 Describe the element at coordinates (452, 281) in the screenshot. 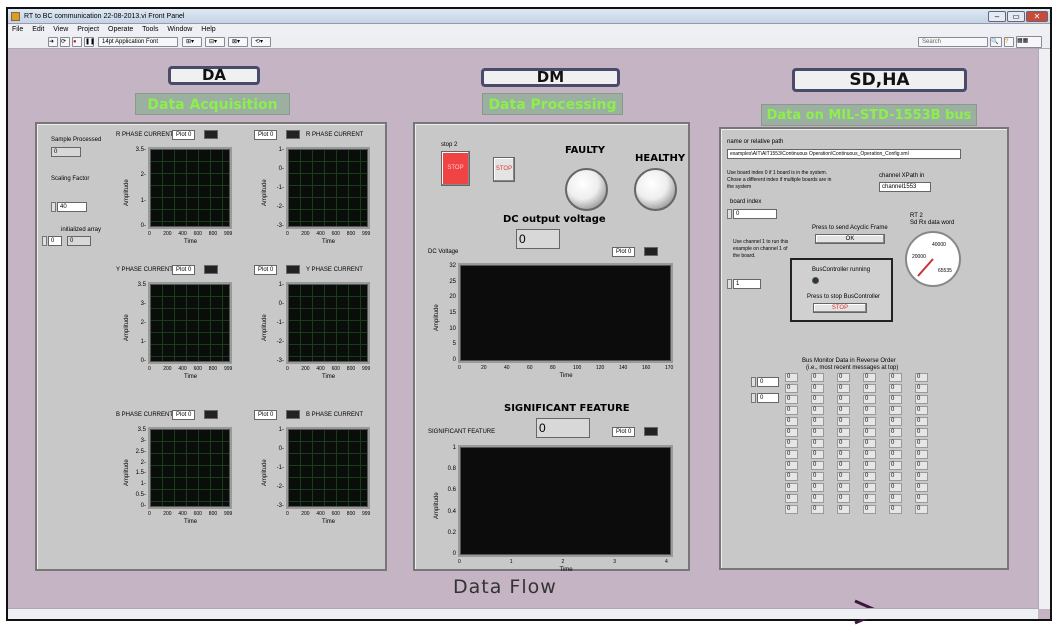

I see `y-tick-label: 25` at that location.